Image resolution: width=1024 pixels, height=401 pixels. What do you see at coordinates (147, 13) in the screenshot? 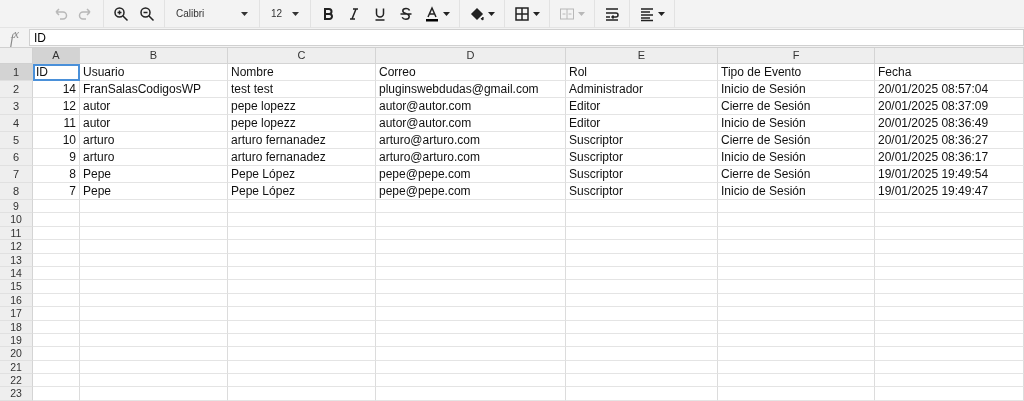
I see `zoom-out-icon` at bounding box center [147, 13].